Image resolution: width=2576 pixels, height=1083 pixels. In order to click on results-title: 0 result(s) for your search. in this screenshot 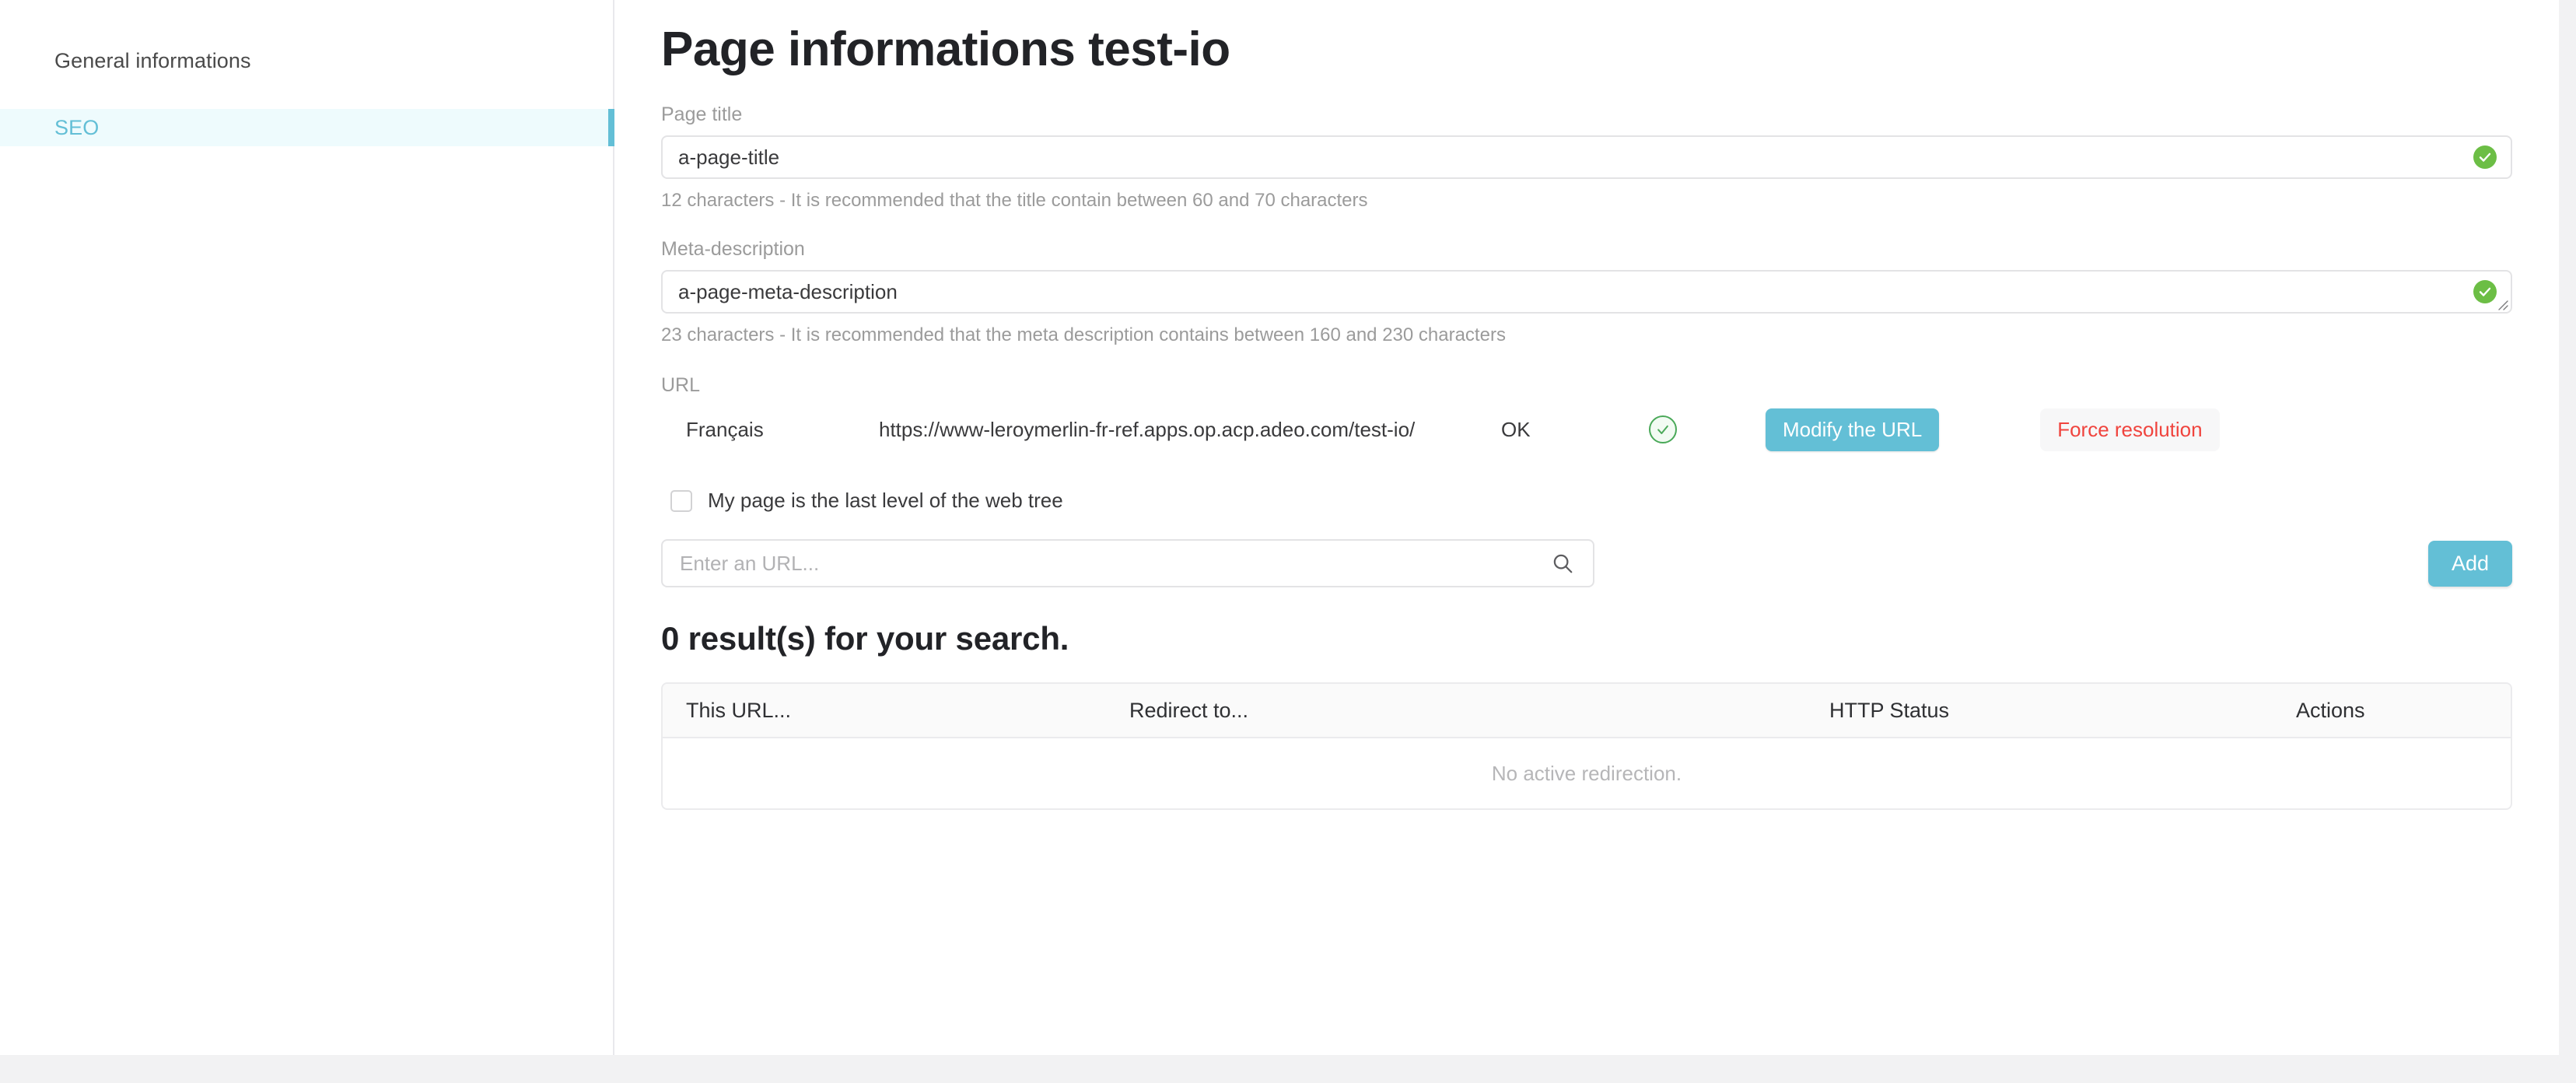, I will do `click(865, 638)`.